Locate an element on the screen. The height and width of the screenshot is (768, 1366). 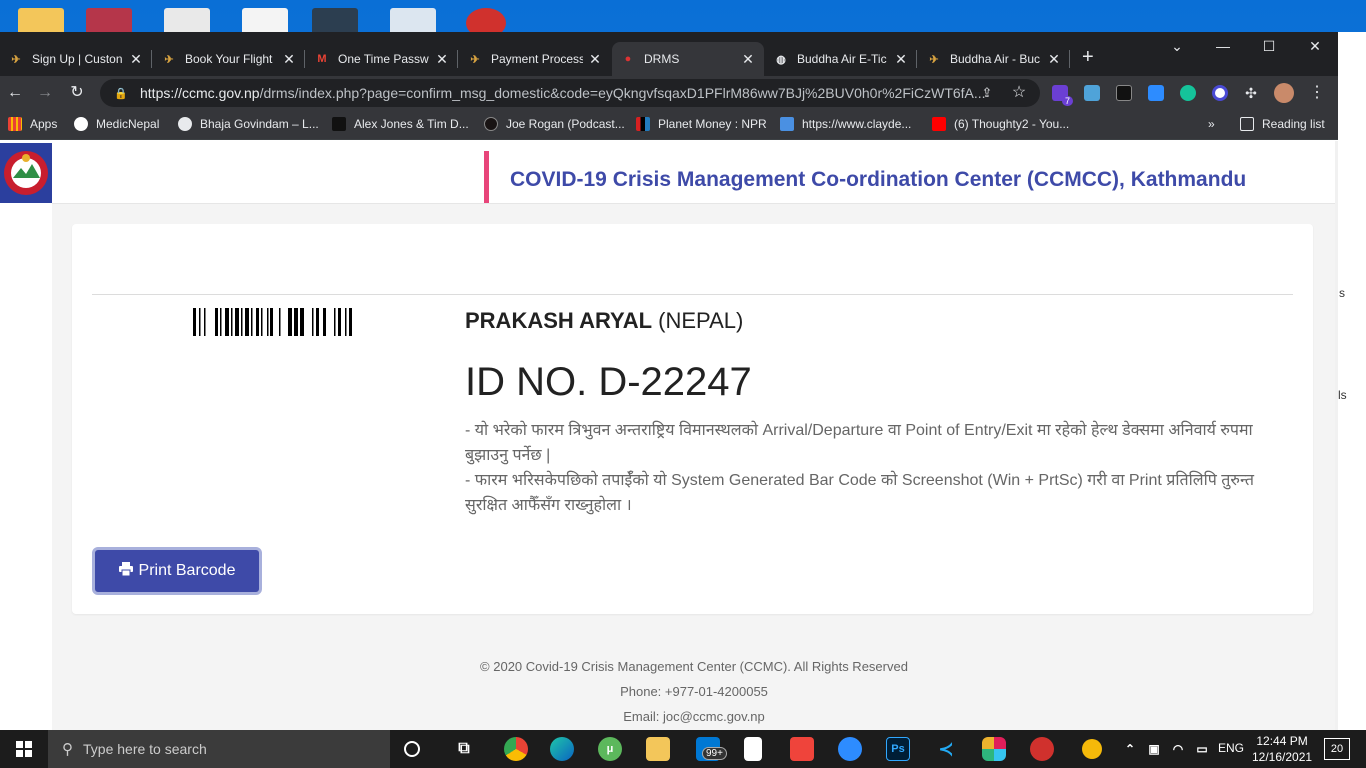
gmail-icon: M is located at coordinates (322, 59).